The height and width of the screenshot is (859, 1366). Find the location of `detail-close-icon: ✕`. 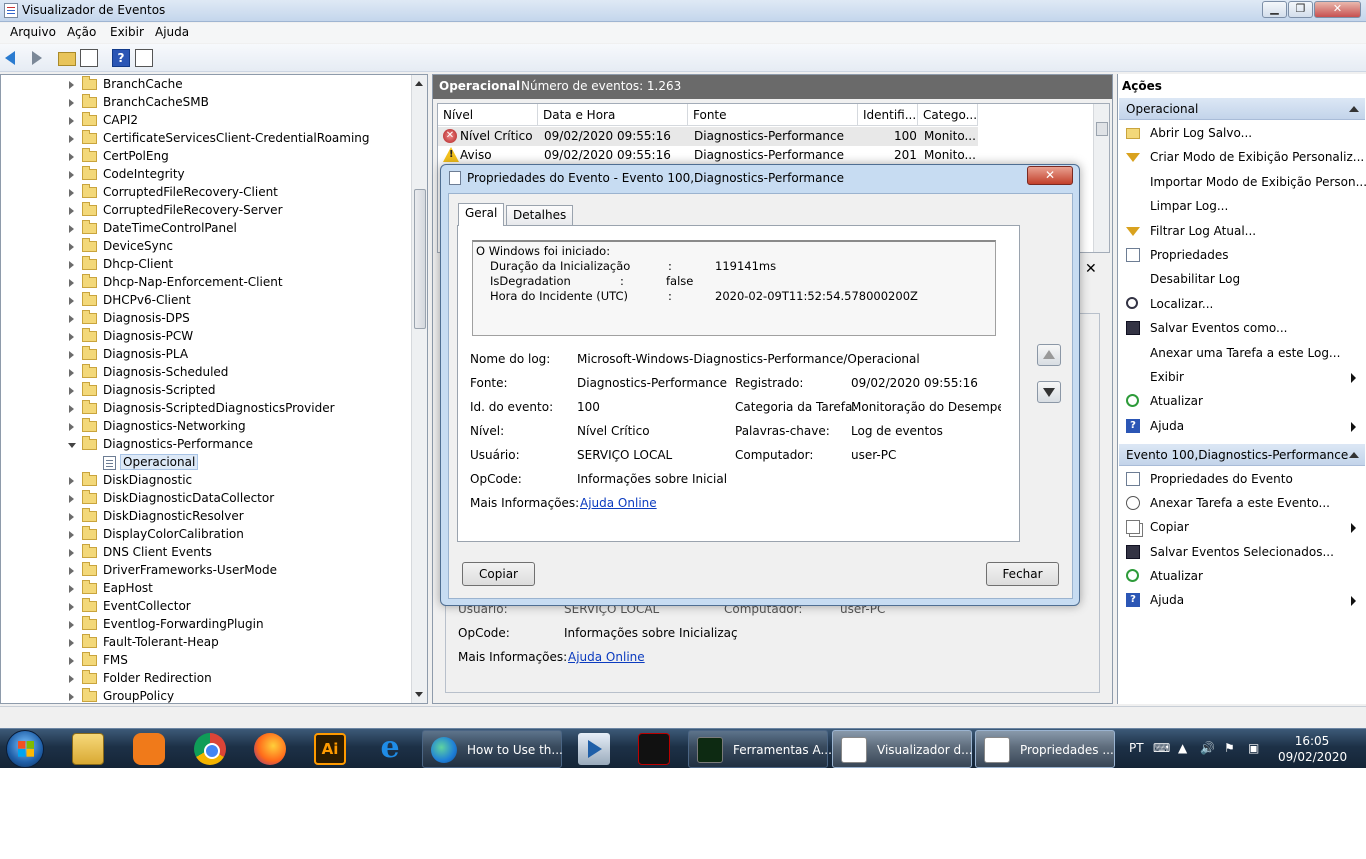

detail-close-icon: ✕ is located at coordinates (1091, 269).